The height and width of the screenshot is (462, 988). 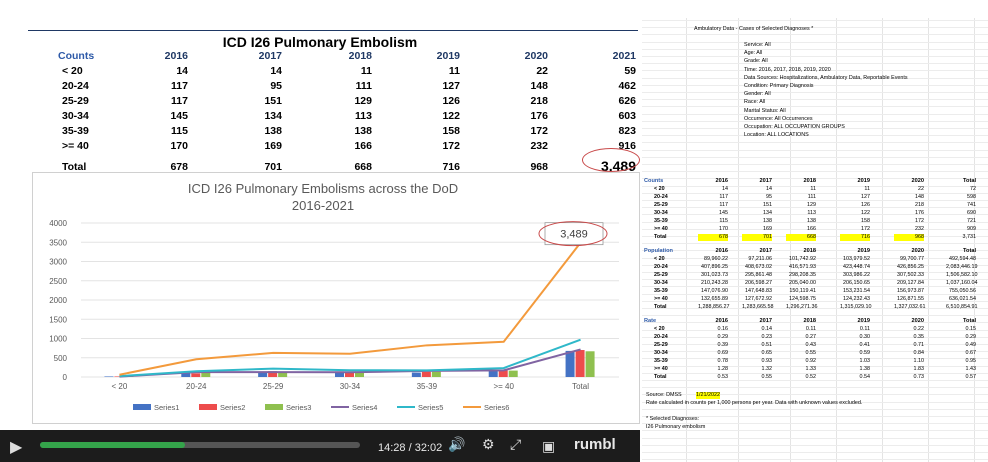 I want to click on column-header: 2018, so click(x=809, y=321).